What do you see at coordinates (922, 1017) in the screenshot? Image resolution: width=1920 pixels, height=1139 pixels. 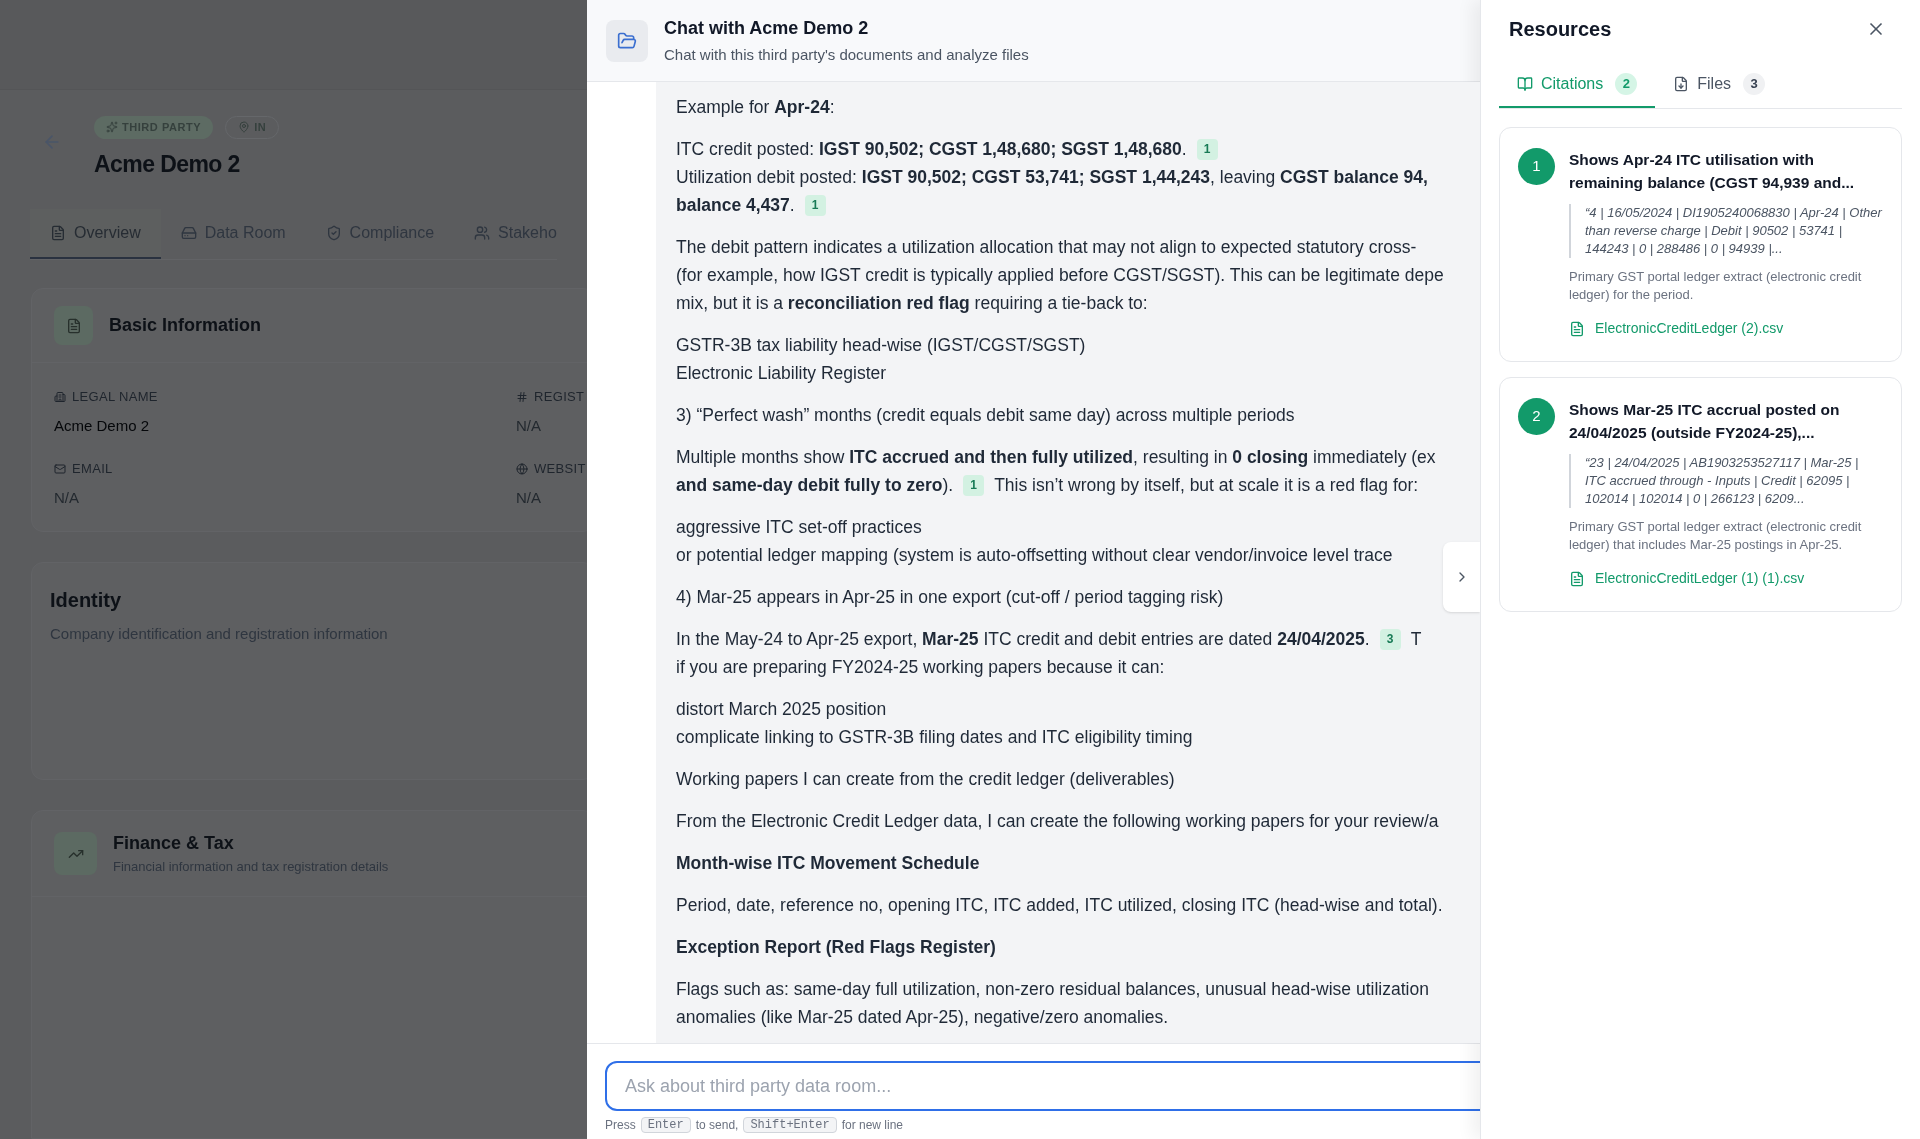 I see `message-text: anomalies (like Mar-25 dated Apr-25), negative/zero anomalies.` at bounding box center [922, 1017].